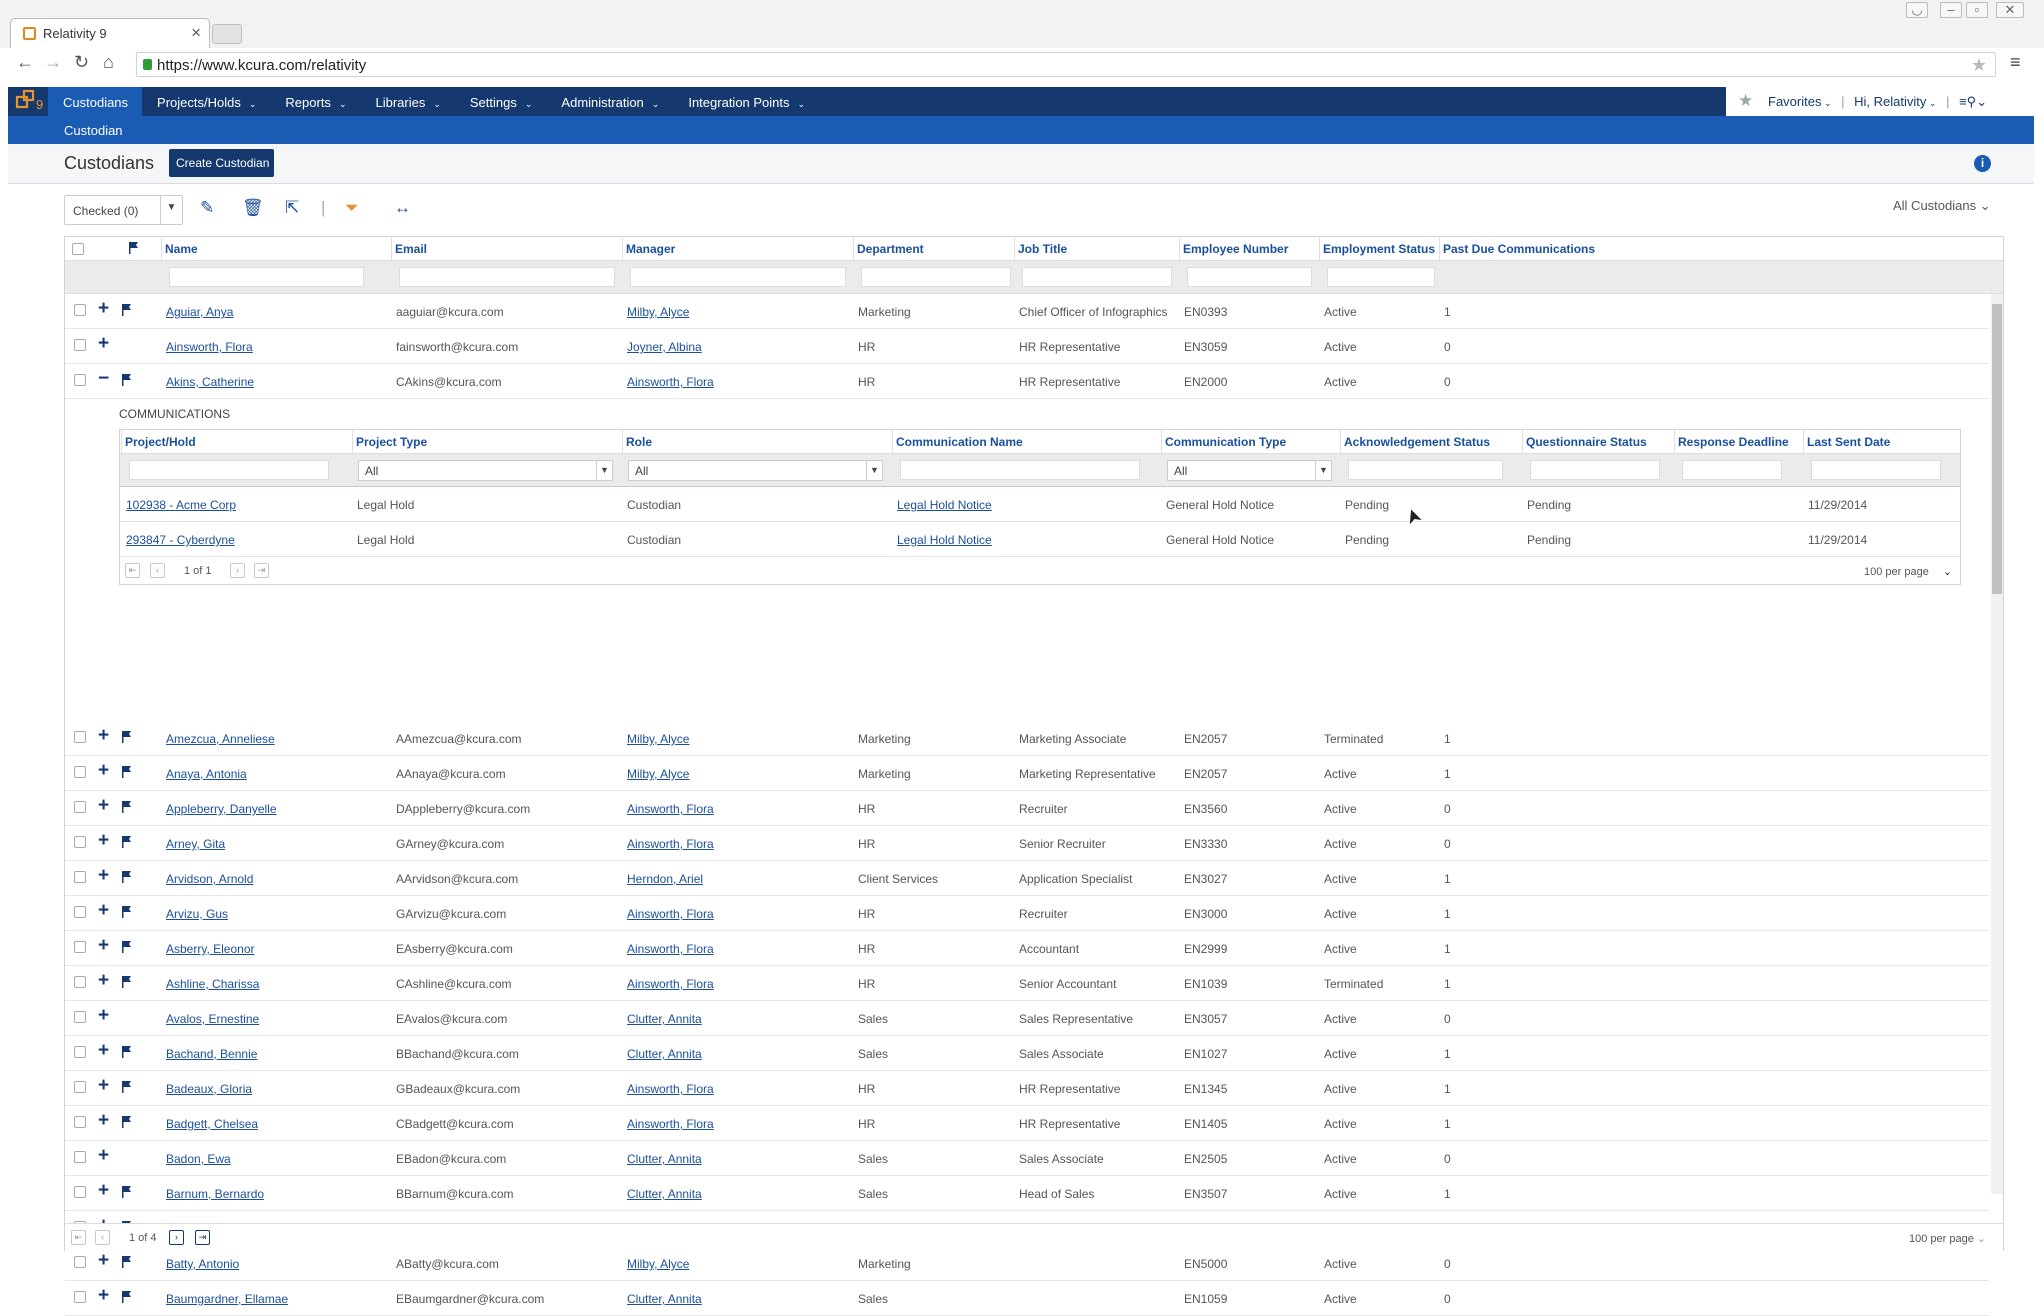 This screenshot has width=2044, height=1316. Describe the element at coordinates (411, 249) in the screenshot. I see `column-header-email: Email` at that location.